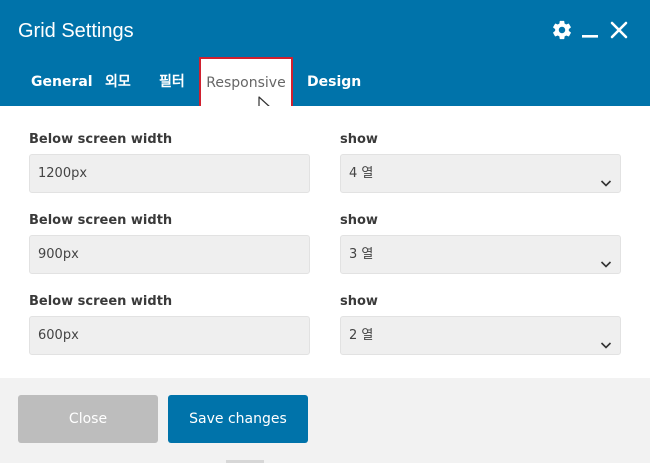 This screenshot has height=463, width=650. What do you see at coordinates (238, 419) in the screenshot?
I see `save-changes-button: Save changes` at bounding box center [238, 419].